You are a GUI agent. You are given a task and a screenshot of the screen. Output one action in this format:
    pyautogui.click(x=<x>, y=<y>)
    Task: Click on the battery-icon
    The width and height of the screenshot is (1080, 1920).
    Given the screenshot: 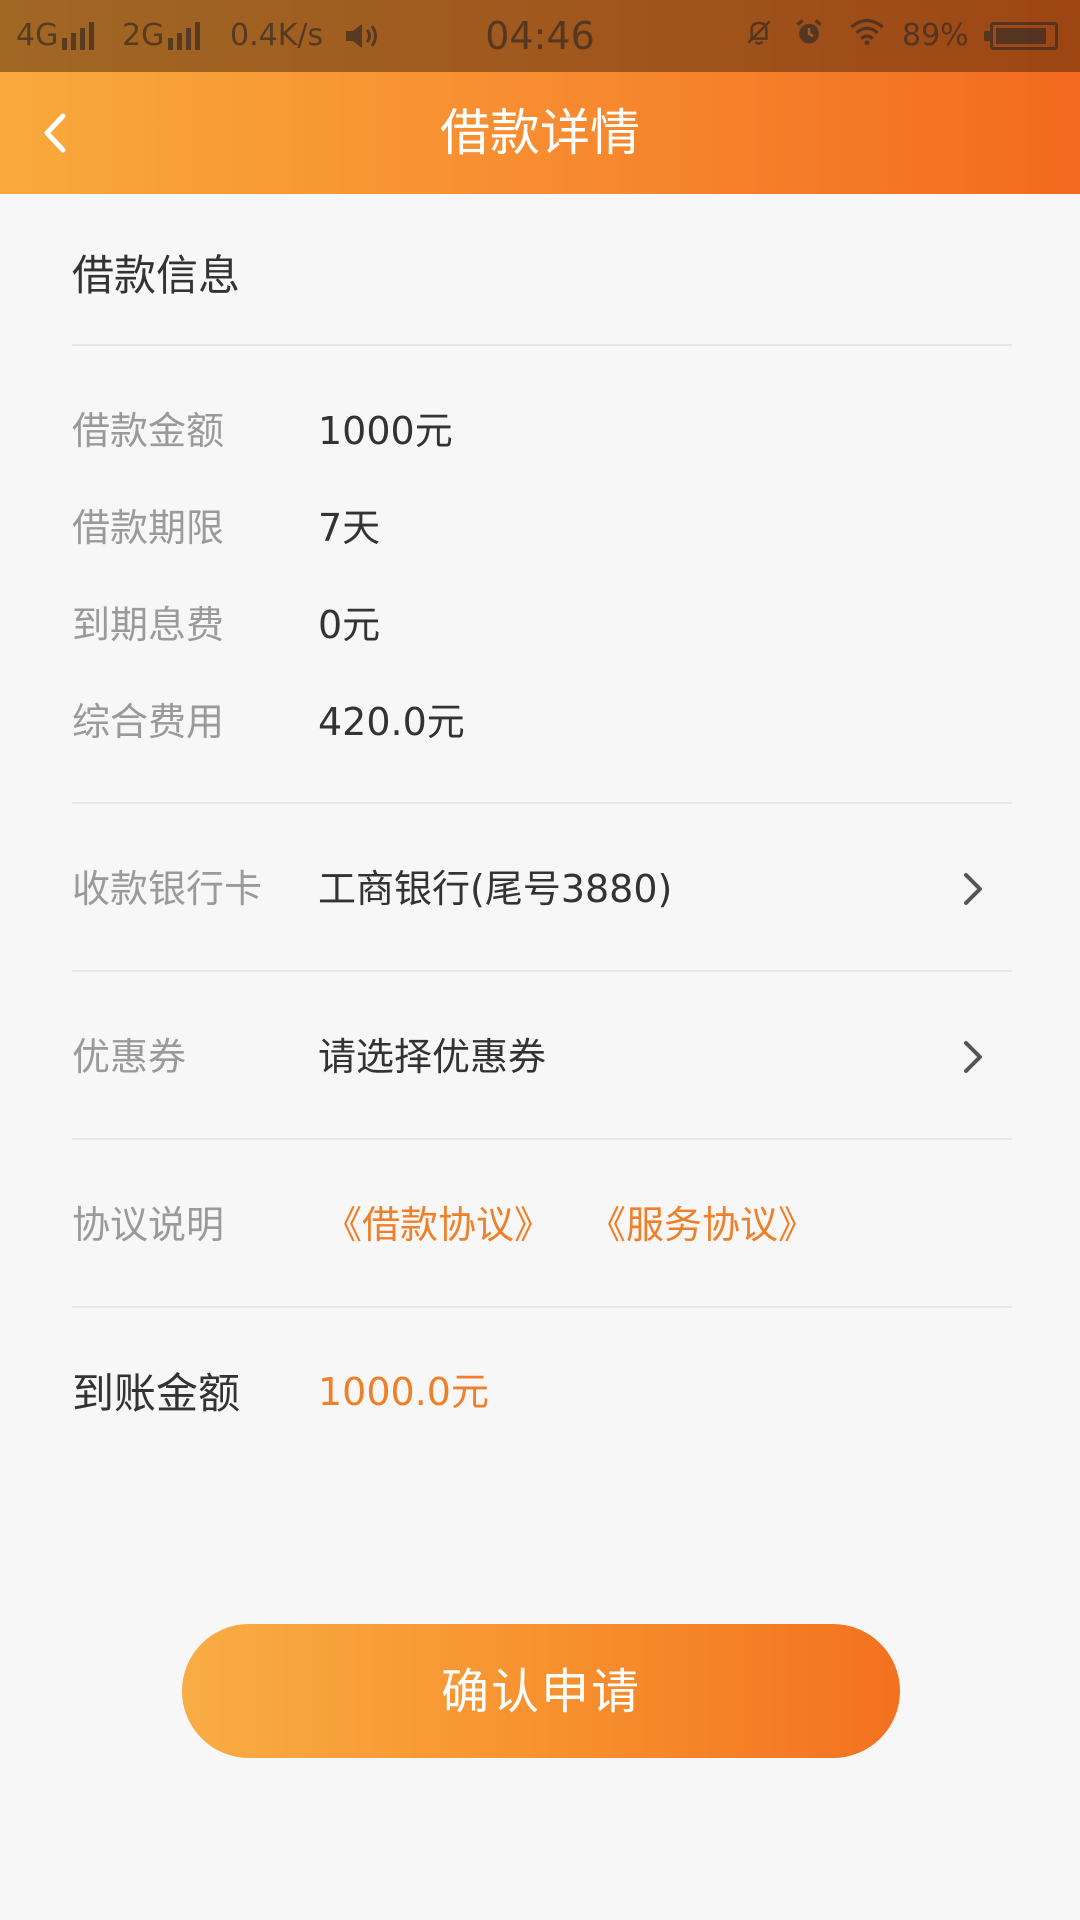 What is the action you would take?
    pyautogui.click(x=1021, y=36)
    